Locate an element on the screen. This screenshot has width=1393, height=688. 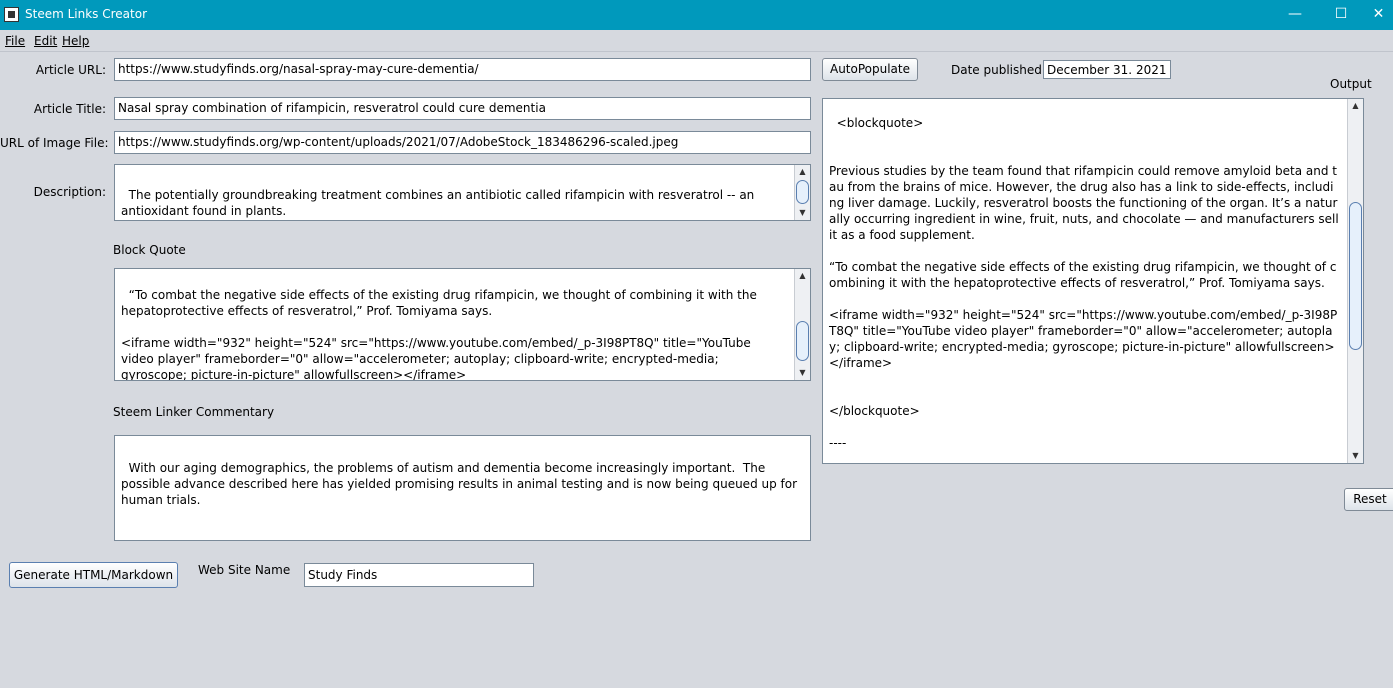
menu-edit: Edit is located at coordinates (45, 41).